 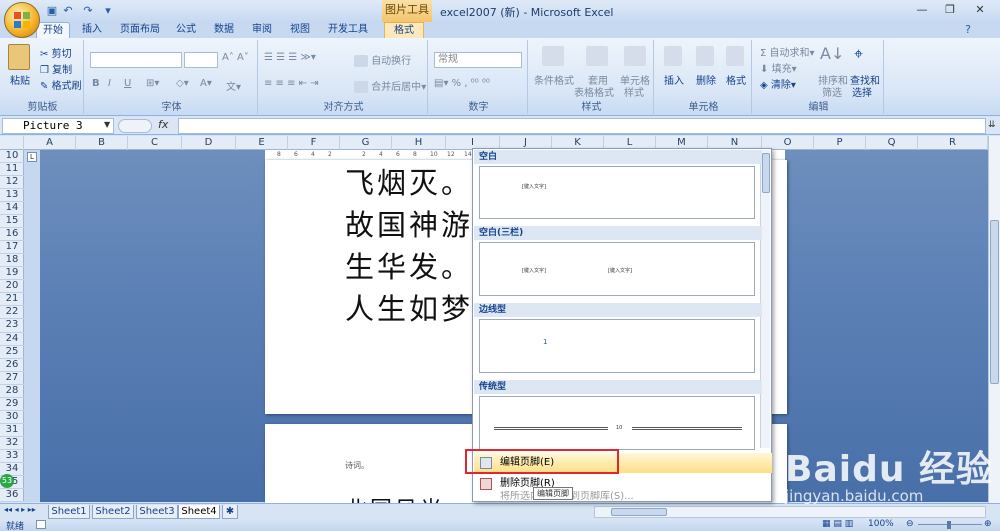 I want to click on floating-badge: 53, so click(x=7, y=481).